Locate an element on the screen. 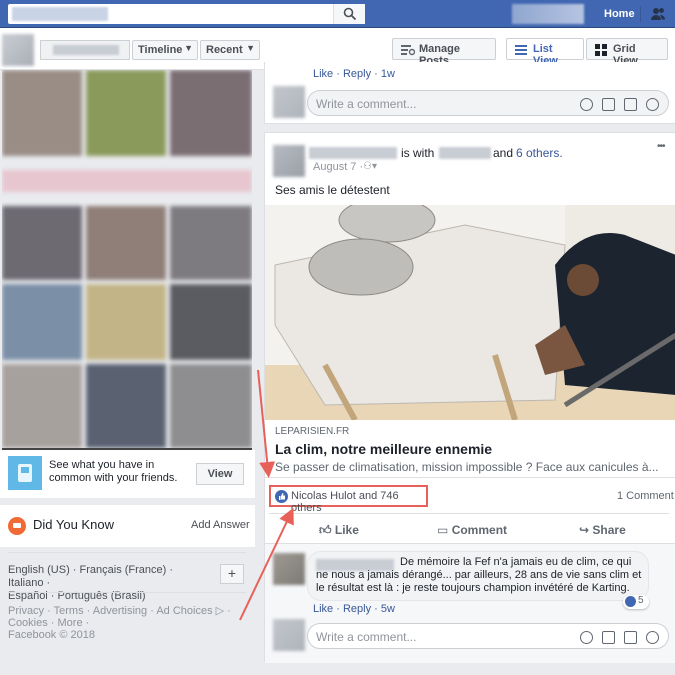  timeline-label: Timeline is located at coordinates (160, 50).